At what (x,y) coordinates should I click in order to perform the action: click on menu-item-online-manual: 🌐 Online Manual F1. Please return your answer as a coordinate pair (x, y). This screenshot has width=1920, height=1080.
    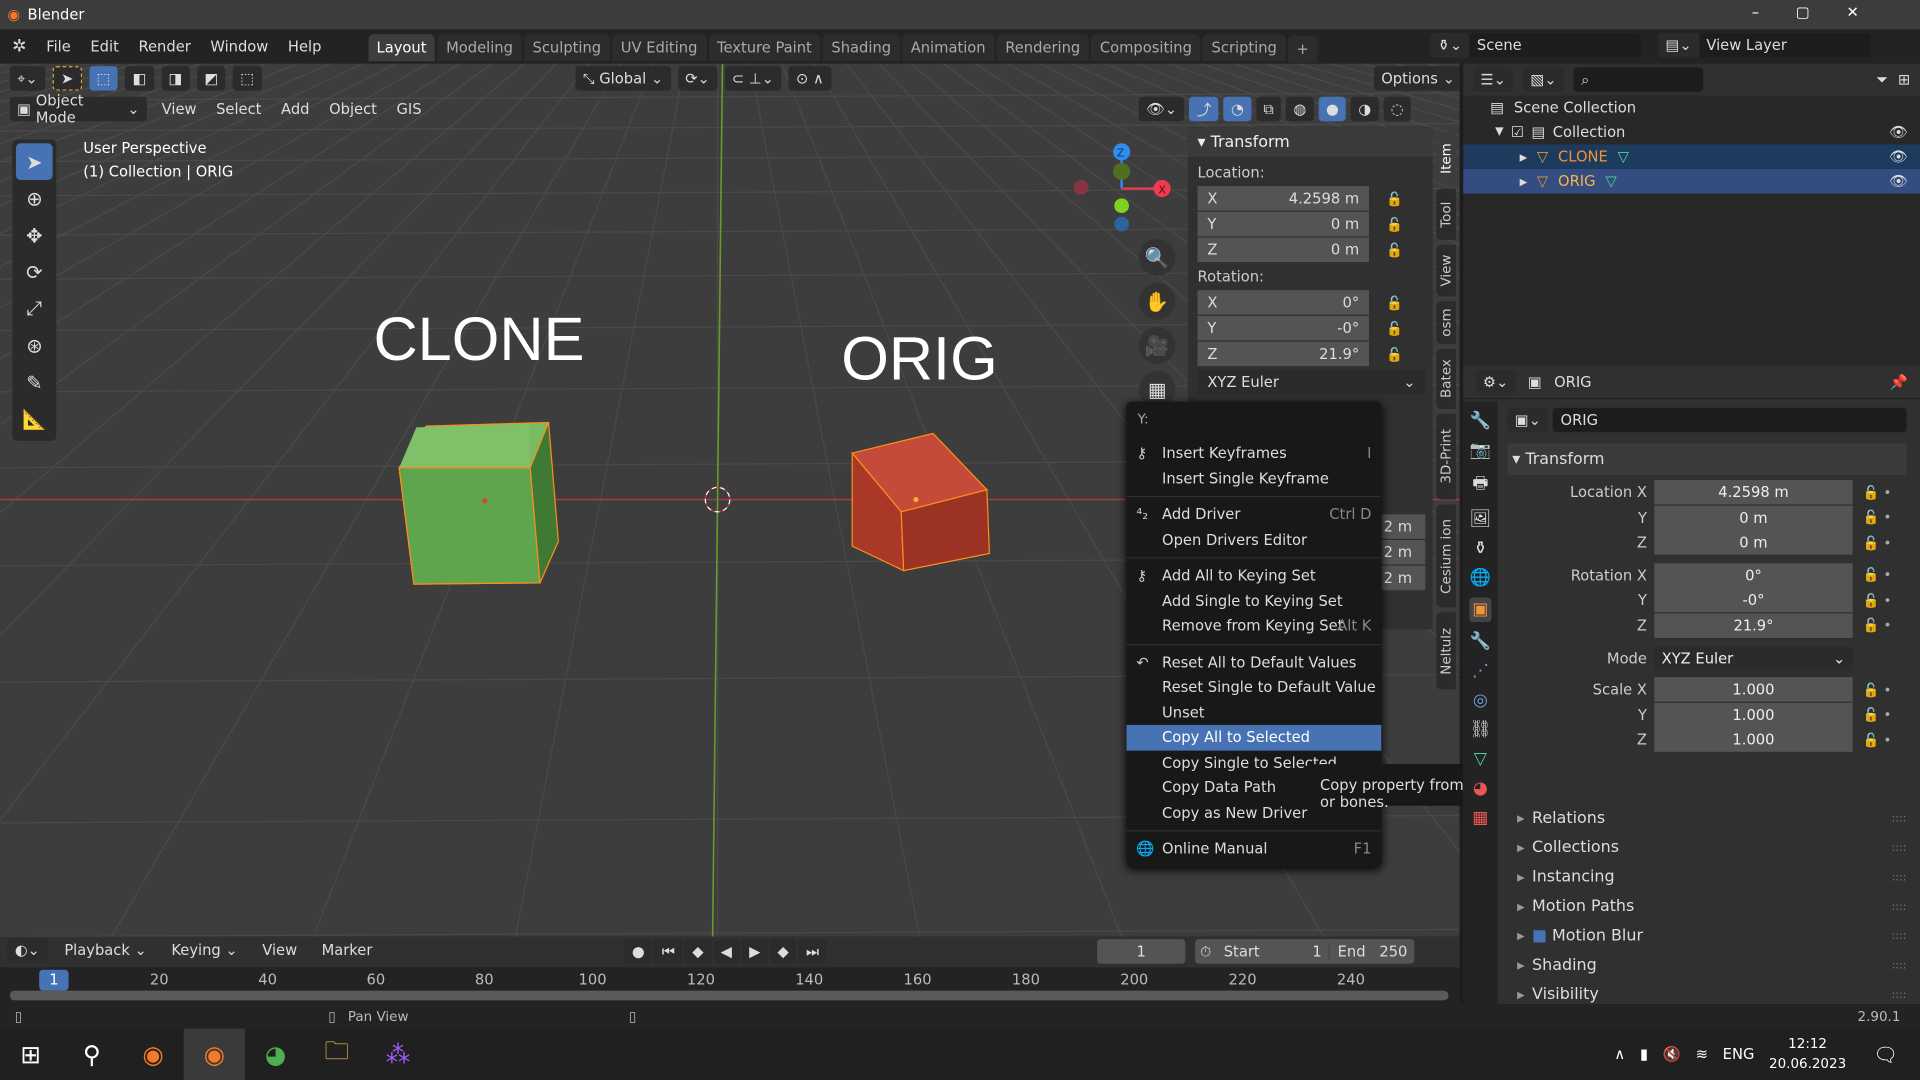
    Looking at the image, I should click on (1254, 848).